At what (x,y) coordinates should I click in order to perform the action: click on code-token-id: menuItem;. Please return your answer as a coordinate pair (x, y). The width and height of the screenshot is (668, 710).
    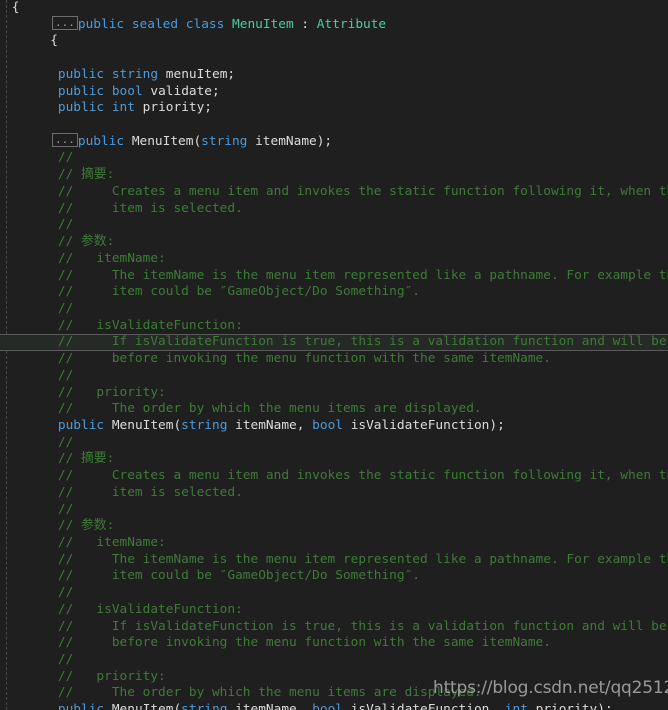
    Looking at the image, I should click on (197, 74).